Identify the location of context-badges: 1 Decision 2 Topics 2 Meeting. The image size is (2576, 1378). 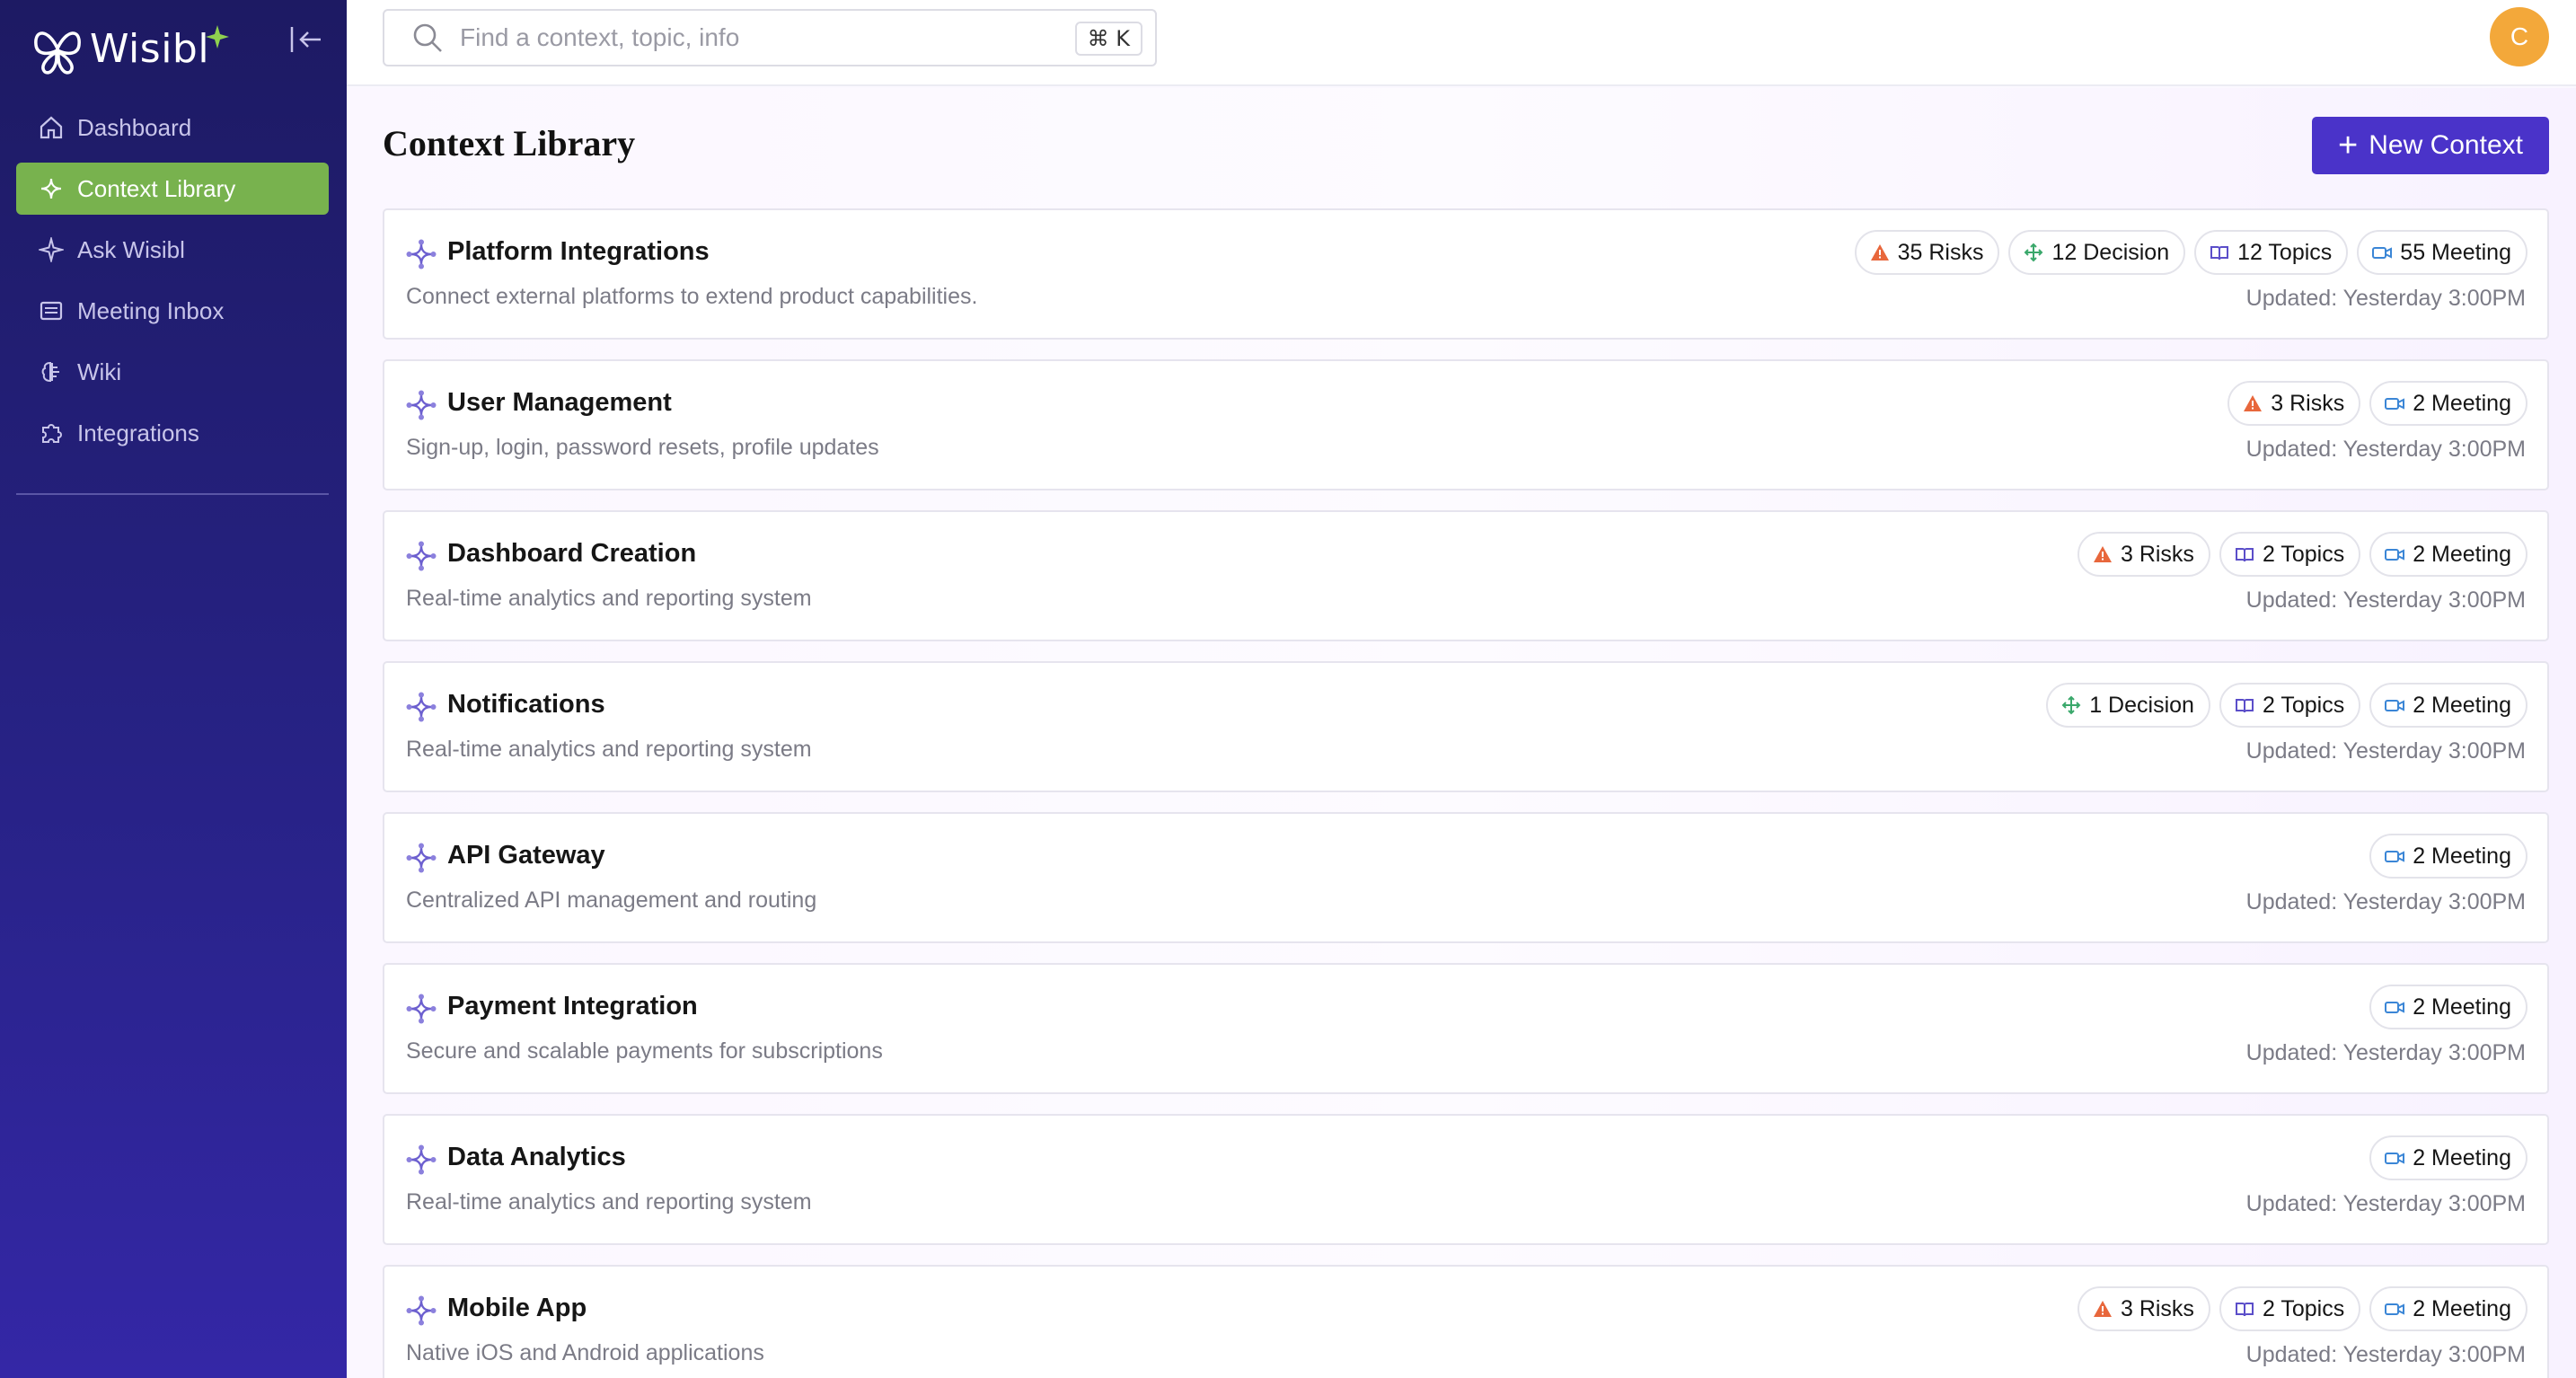
(2286, 705).